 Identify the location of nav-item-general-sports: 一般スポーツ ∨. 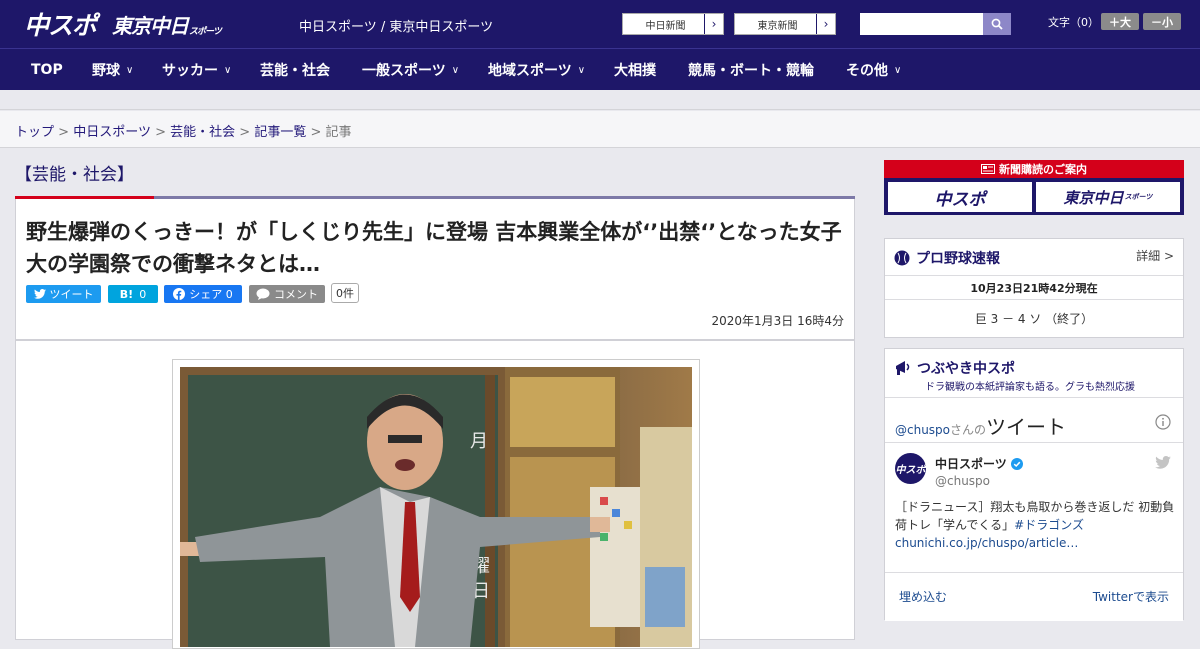
(410, 70).